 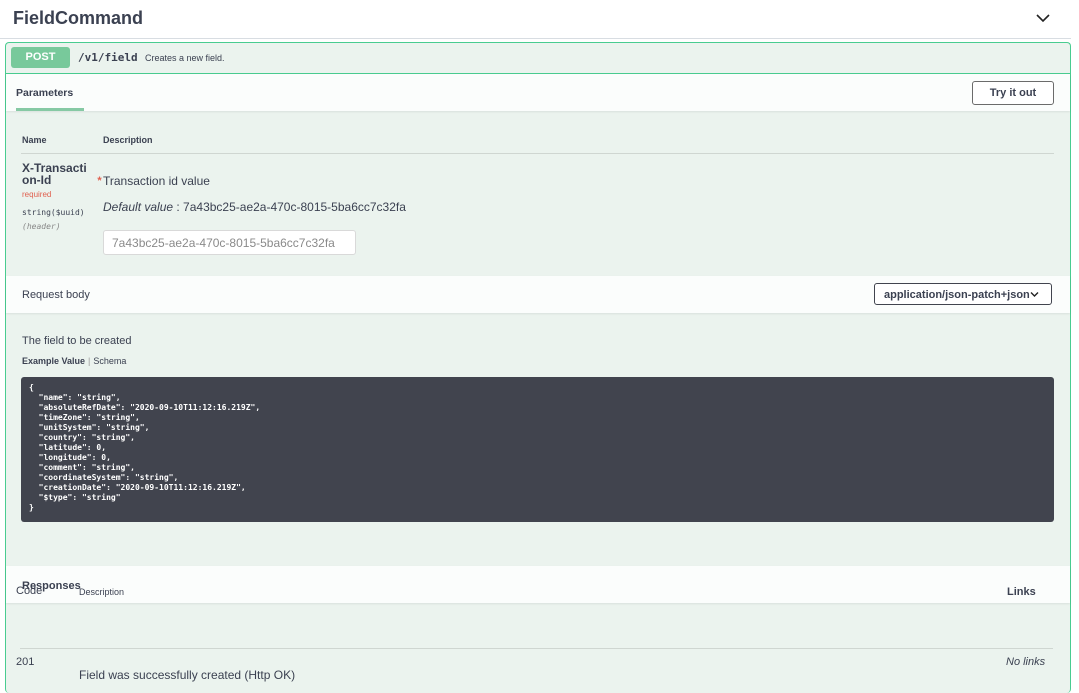 I want to click on response-links: No links, so click(x=1026, y=662).